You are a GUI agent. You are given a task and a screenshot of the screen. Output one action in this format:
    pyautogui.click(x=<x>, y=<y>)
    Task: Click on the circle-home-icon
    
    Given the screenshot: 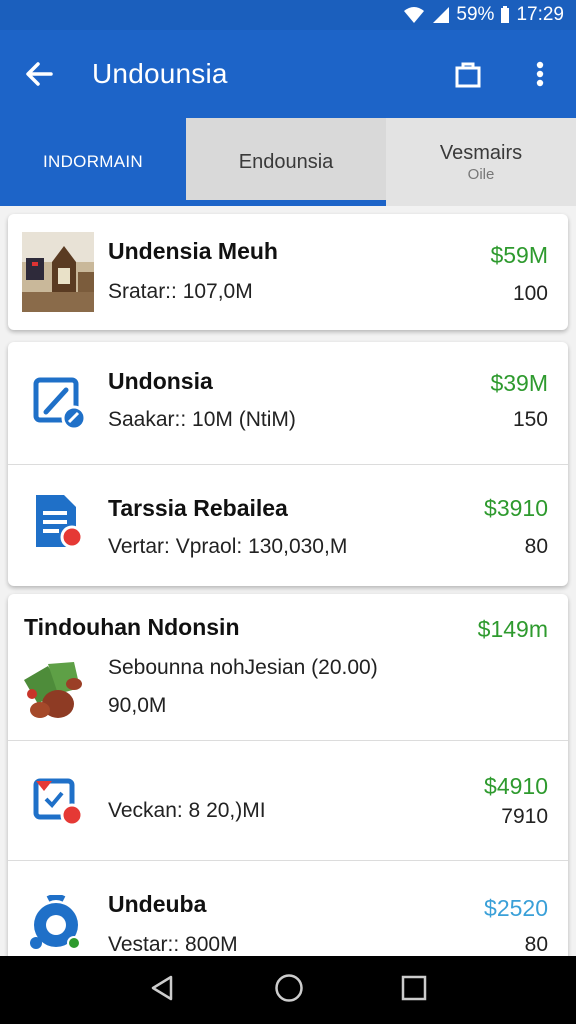 What is the action you would take?
    pyautogui.click(x=289, y=987)
    